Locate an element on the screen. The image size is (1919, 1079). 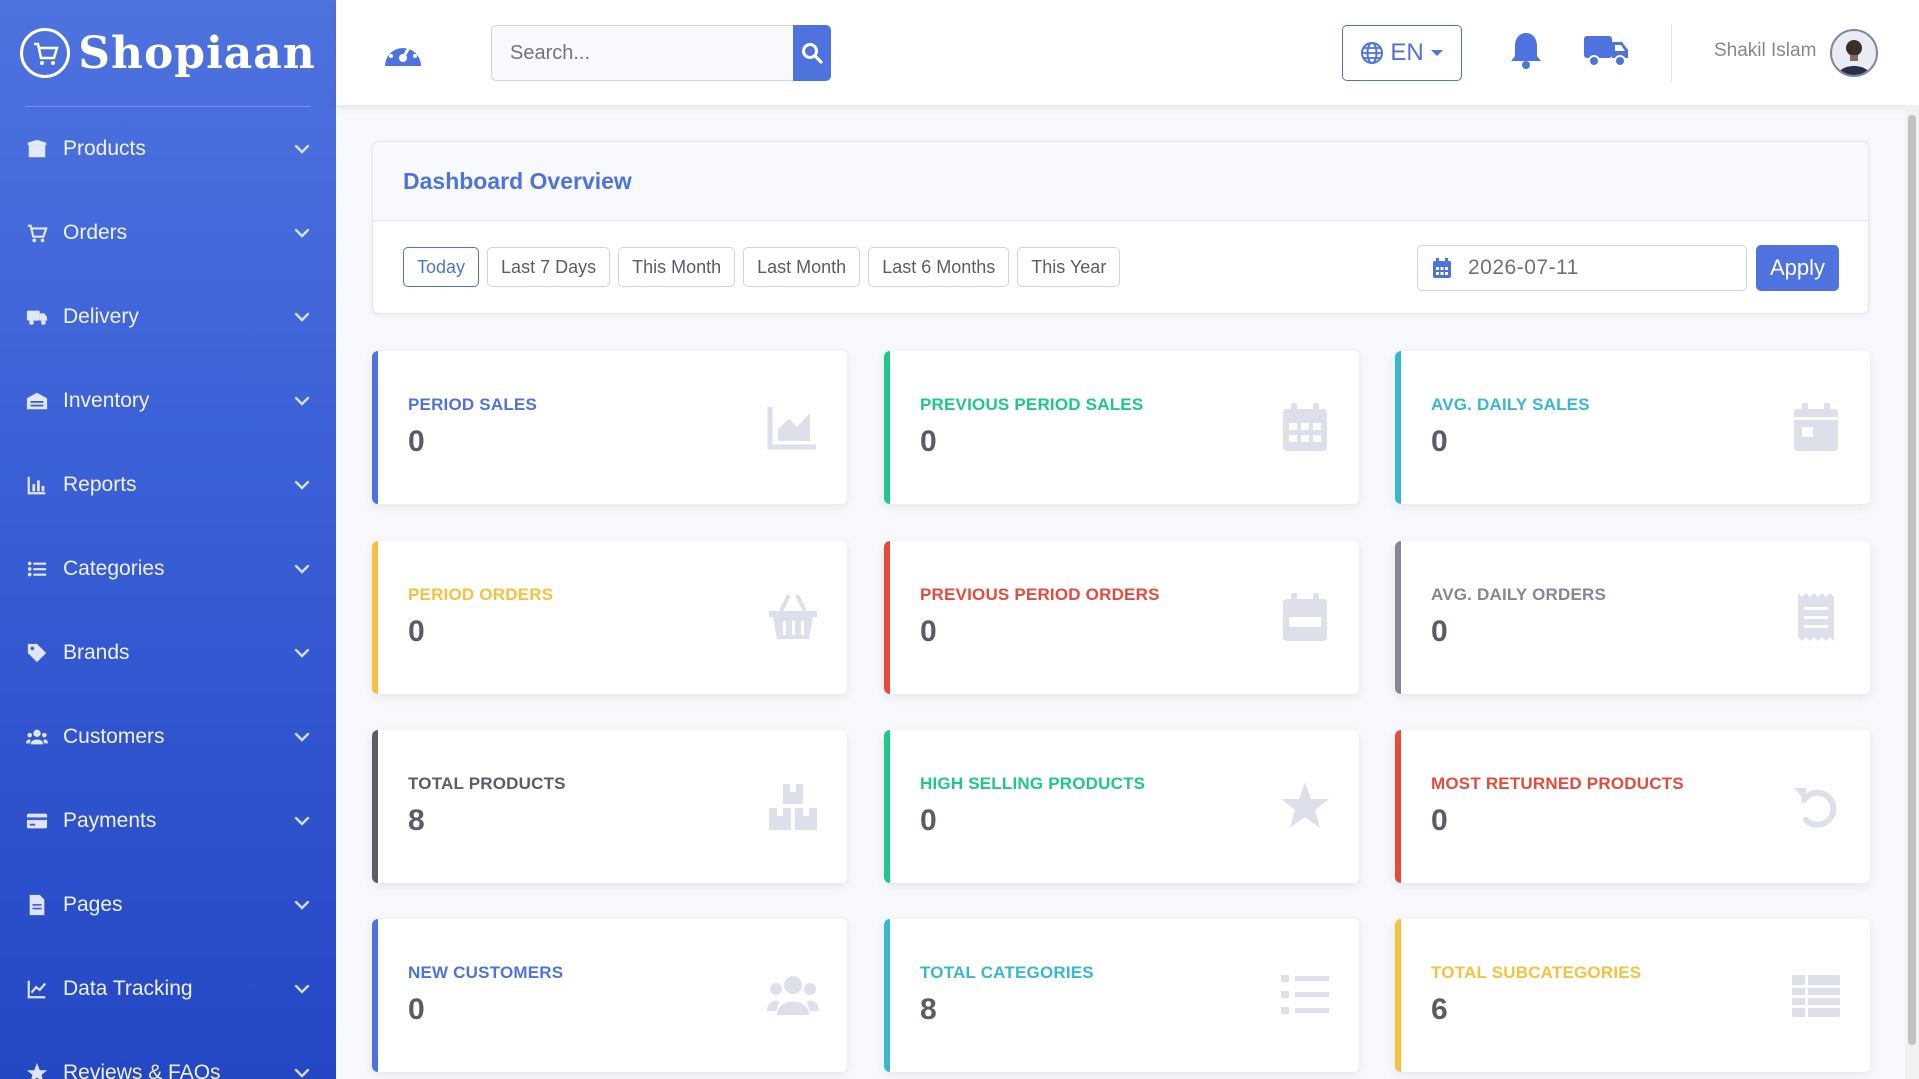
sidebar-item-label: Customers is located at coordinates (114, 736).